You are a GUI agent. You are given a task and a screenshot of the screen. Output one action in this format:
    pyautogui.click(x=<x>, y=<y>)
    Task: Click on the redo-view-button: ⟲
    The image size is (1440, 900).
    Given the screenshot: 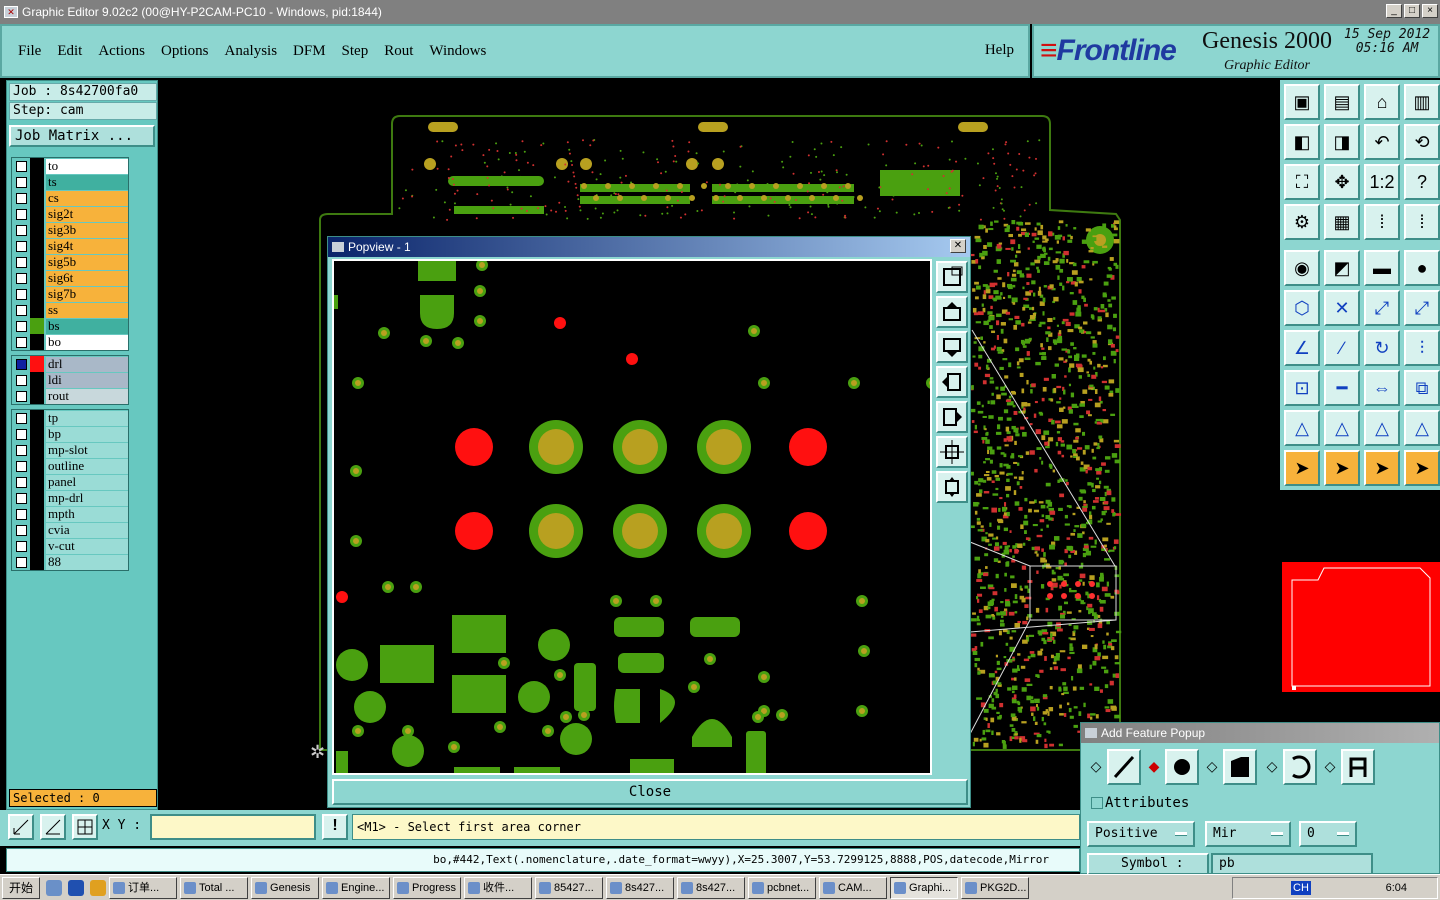 What is the action you would take?
    pyautogui.click(x=1422, y=142)
    